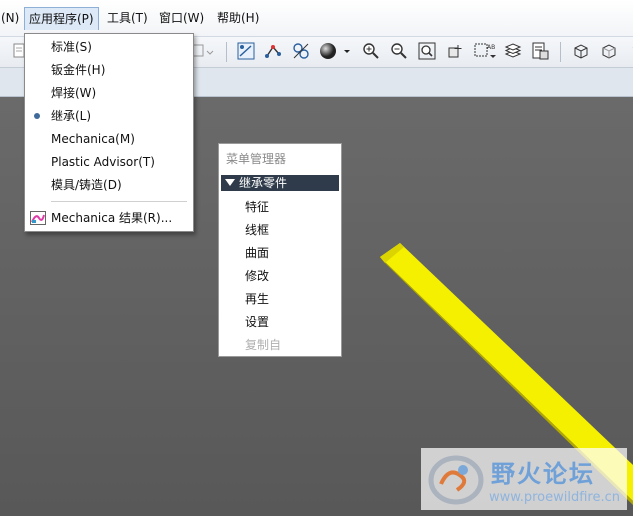  What do you see at coordinates (37, 116) in the screenshot?
I see `selected-radio-icon` at bounding box center [37, 116].